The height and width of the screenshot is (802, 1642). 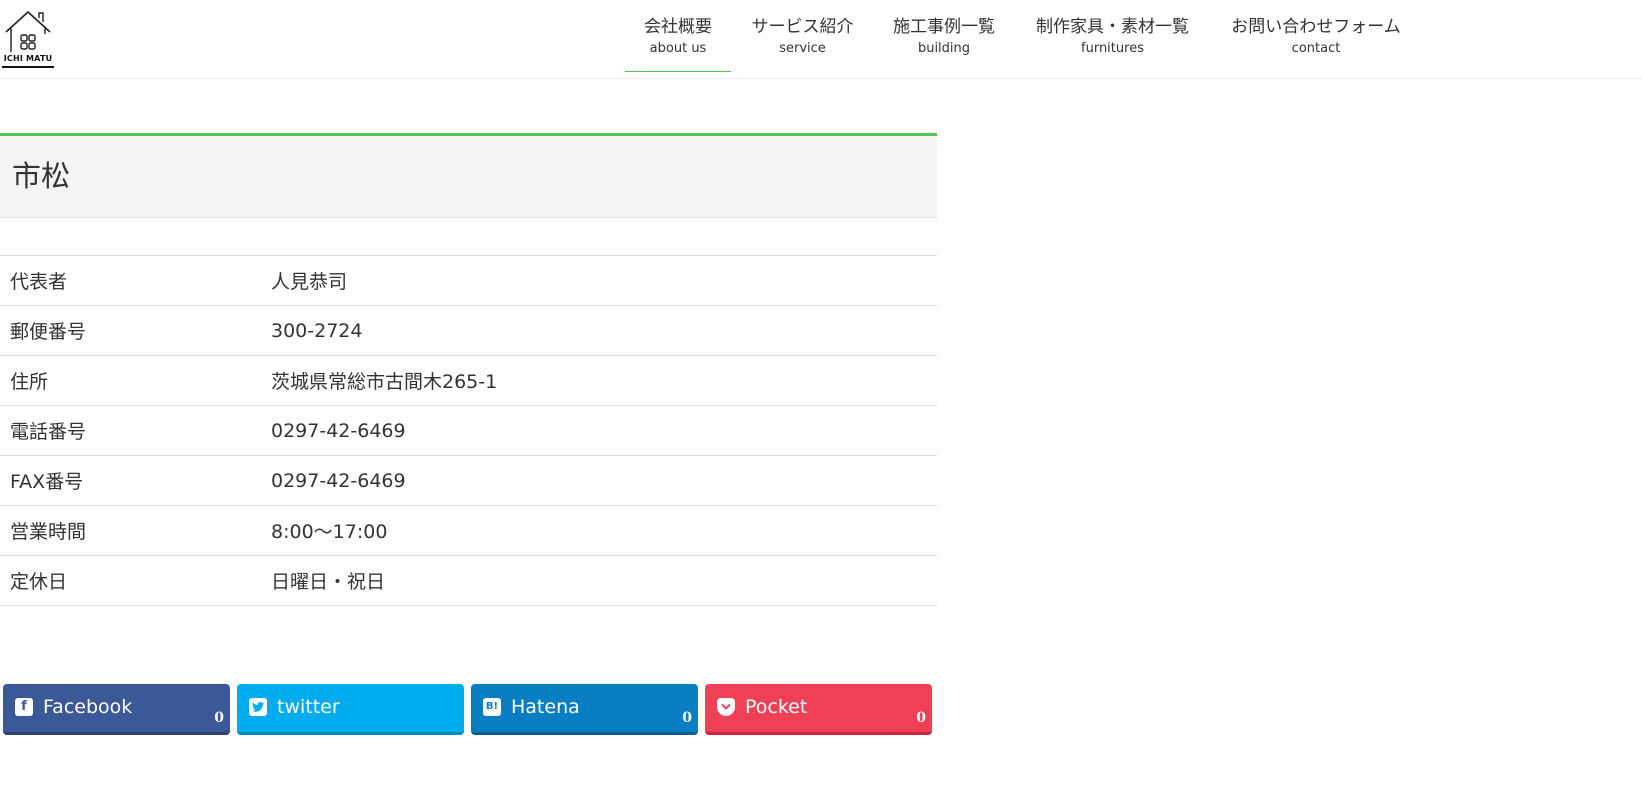 I want to click on pocket-share-button: Pocket 0, so click(x=818, y=709).